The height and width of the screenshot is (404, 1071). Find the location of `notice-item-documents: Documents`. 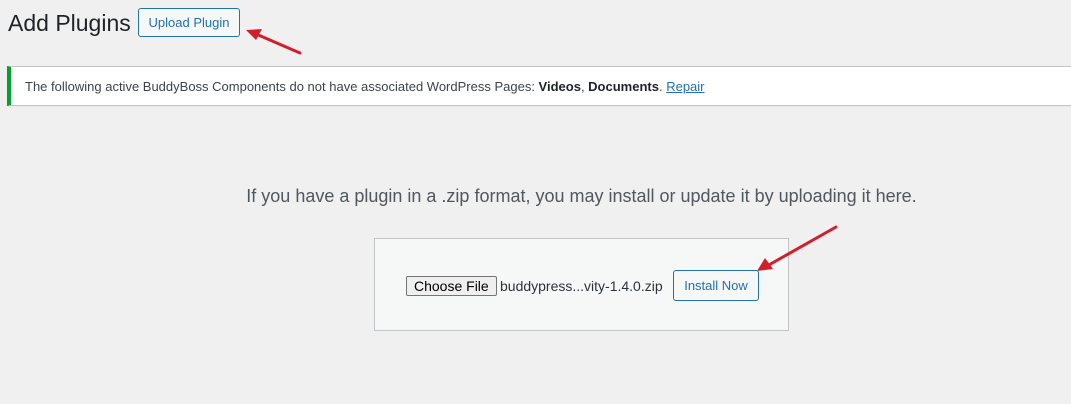

notice-item-documents: Documents is located at coordinates (623, 86).